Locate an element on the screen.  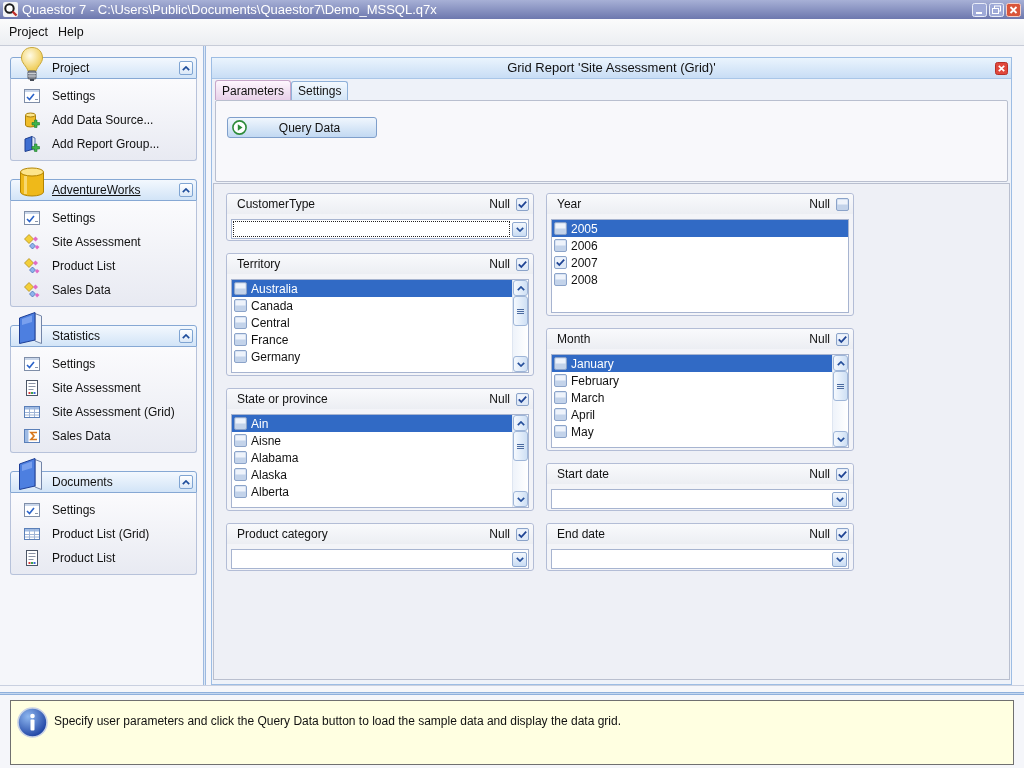
list-item: Ain is located at coordinates (372, 423).